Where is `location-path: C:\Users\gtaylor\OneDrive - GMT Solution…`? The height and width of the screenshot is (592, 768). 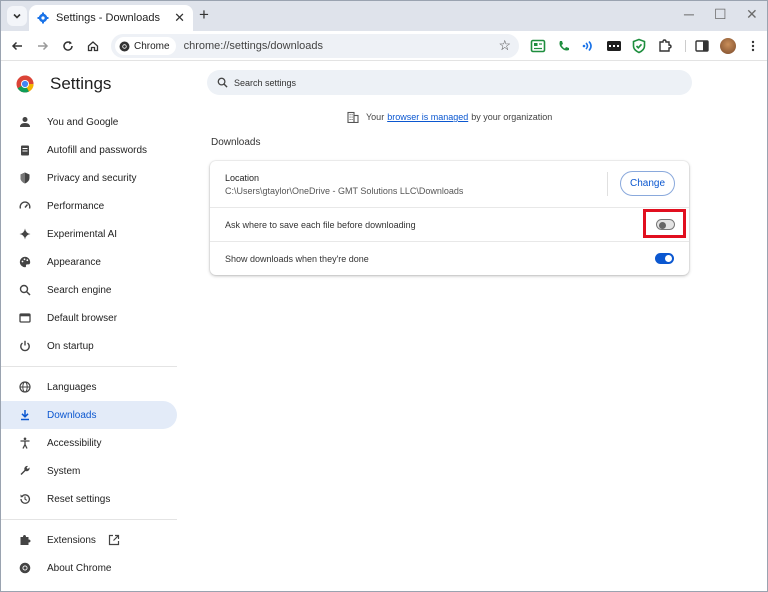
location-path: C:\Users\gtaylor\OneDrive - GMT Solution… is located at coordinates (344, 190).